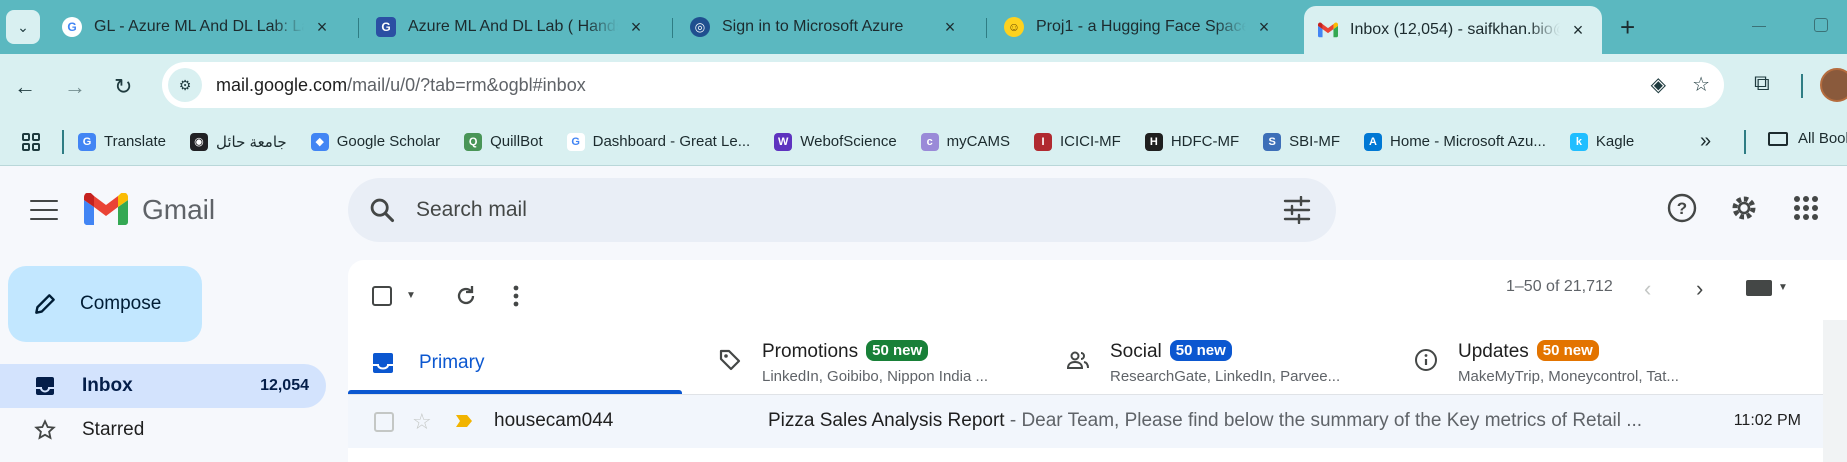  What do you see at coordinates (825, 27) in the screenshot?
I see `browser-tab-3: ◎ Sign in to Microsoft Azure ×` at bounding box center [825, 27].